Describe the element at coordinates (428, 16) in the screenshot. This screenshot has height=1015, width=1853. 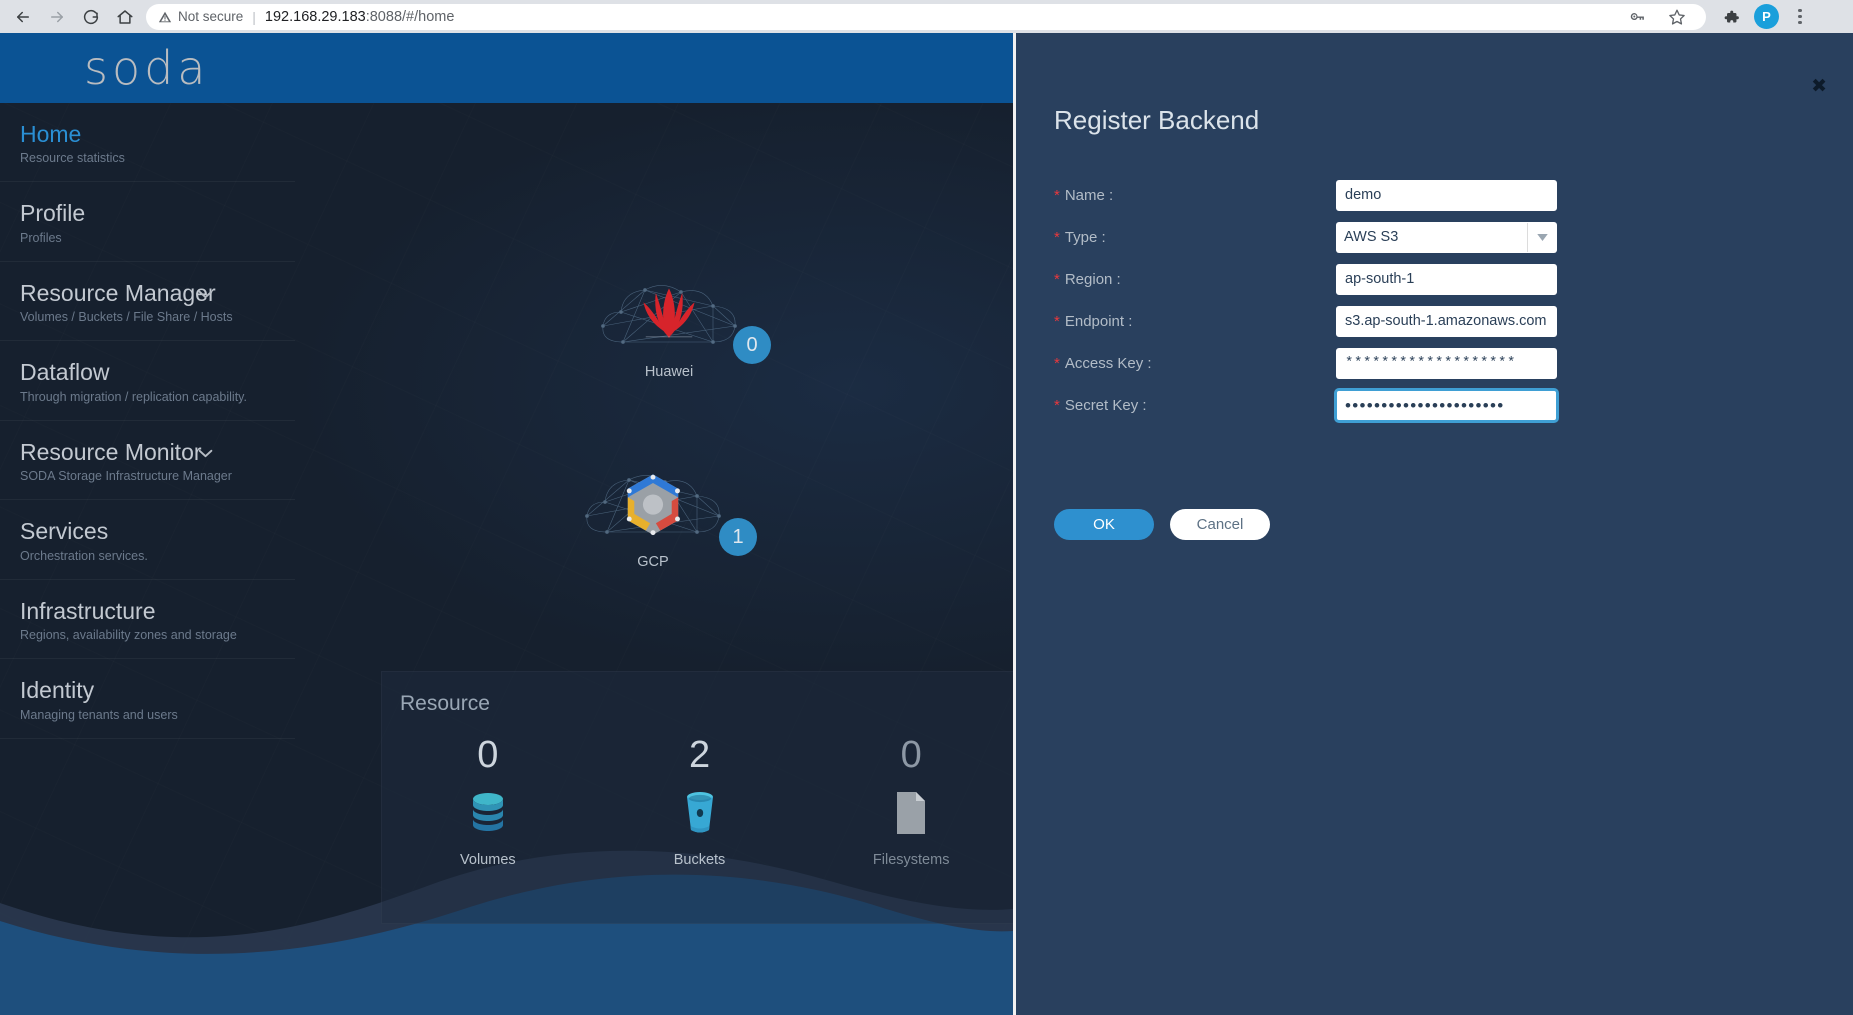
I see `url-path: /#/home` at that location.